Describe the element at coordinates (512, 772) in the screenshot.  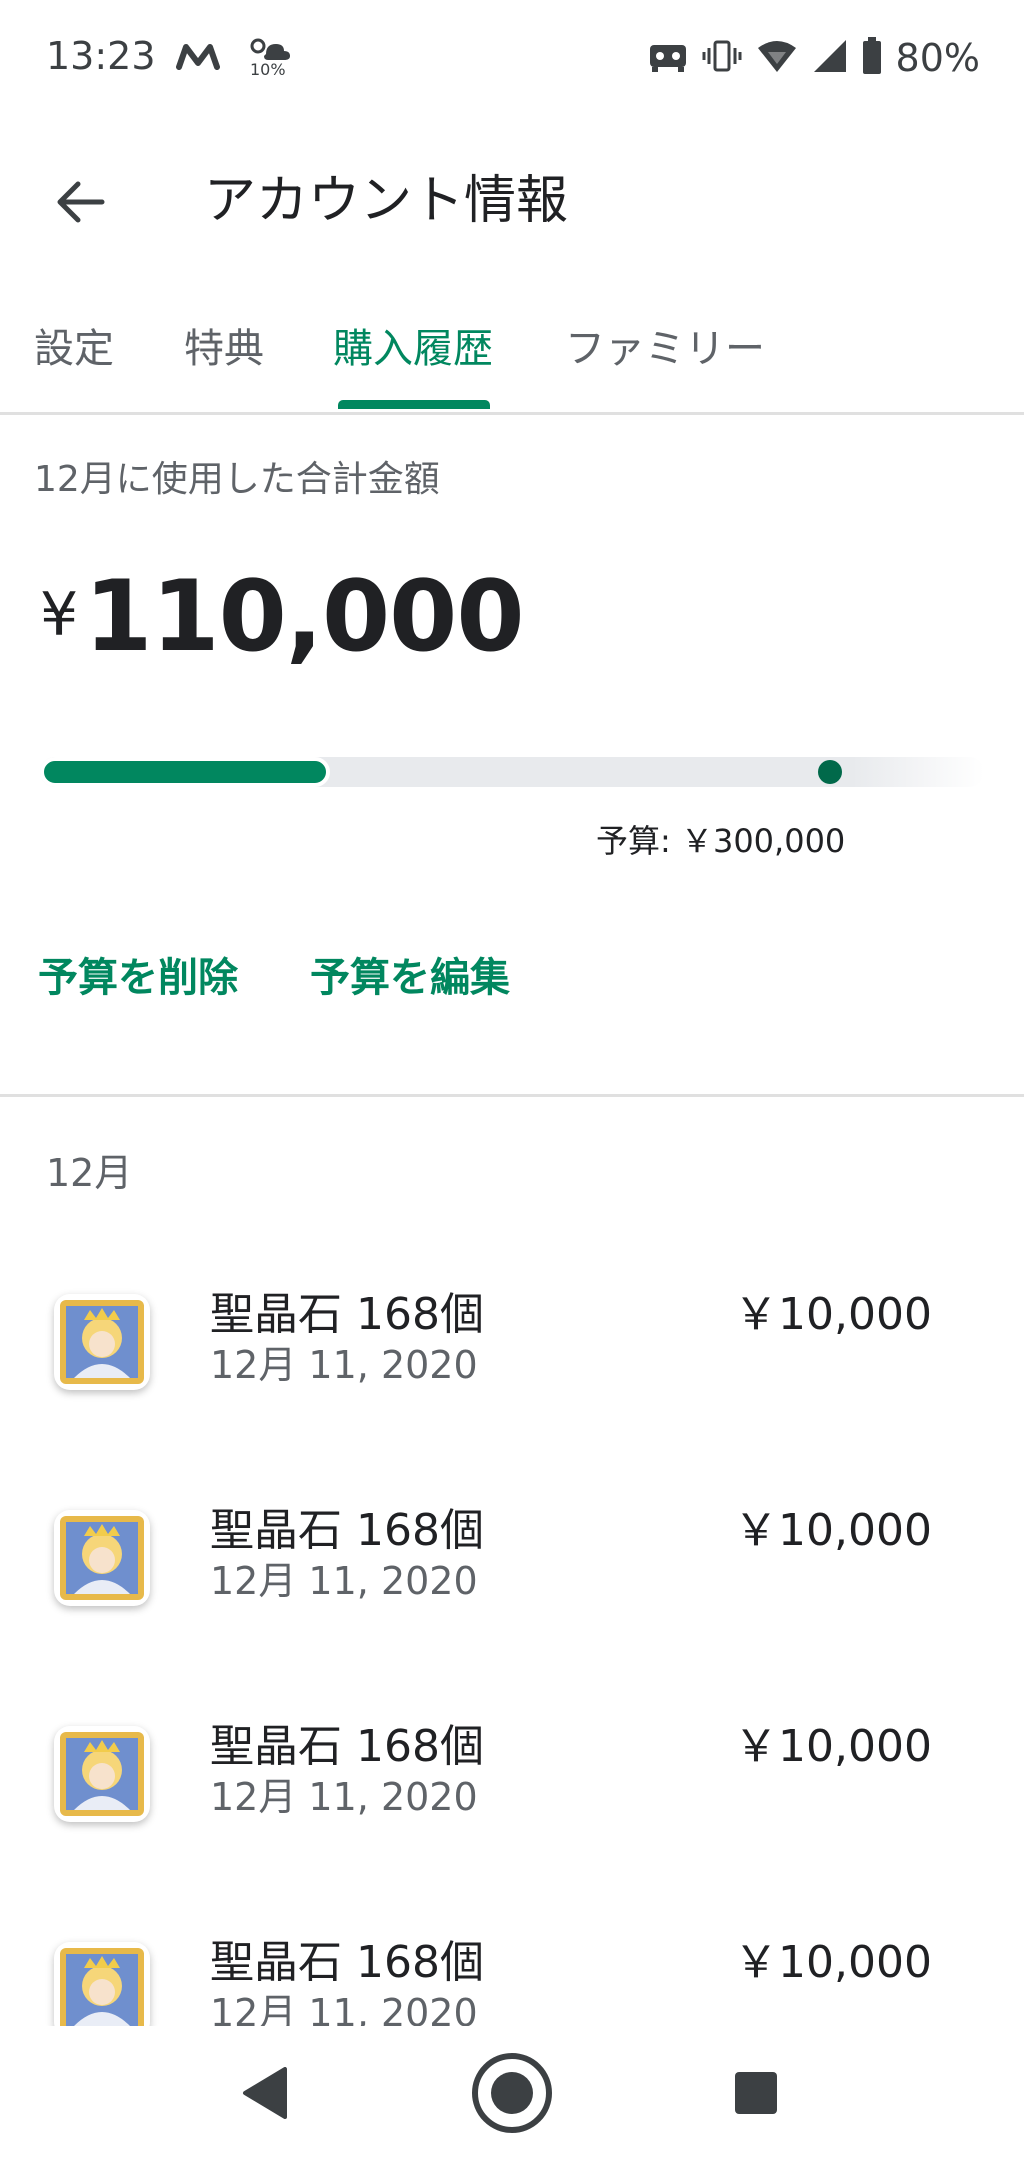
I see `budget-progress-bar` at that location.